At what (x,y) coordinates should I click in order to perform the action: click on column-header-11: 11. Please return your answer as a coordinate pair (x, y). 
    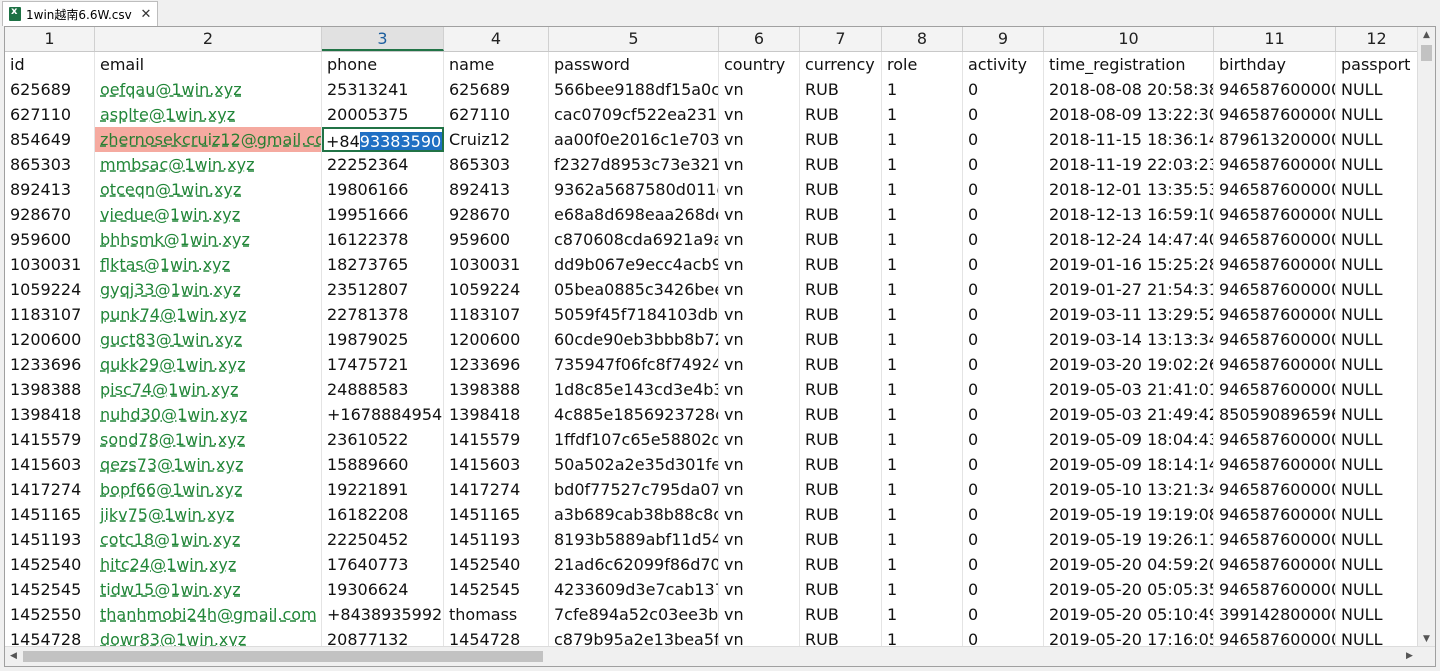
    Looking at the image, I should click on (1275, 39).